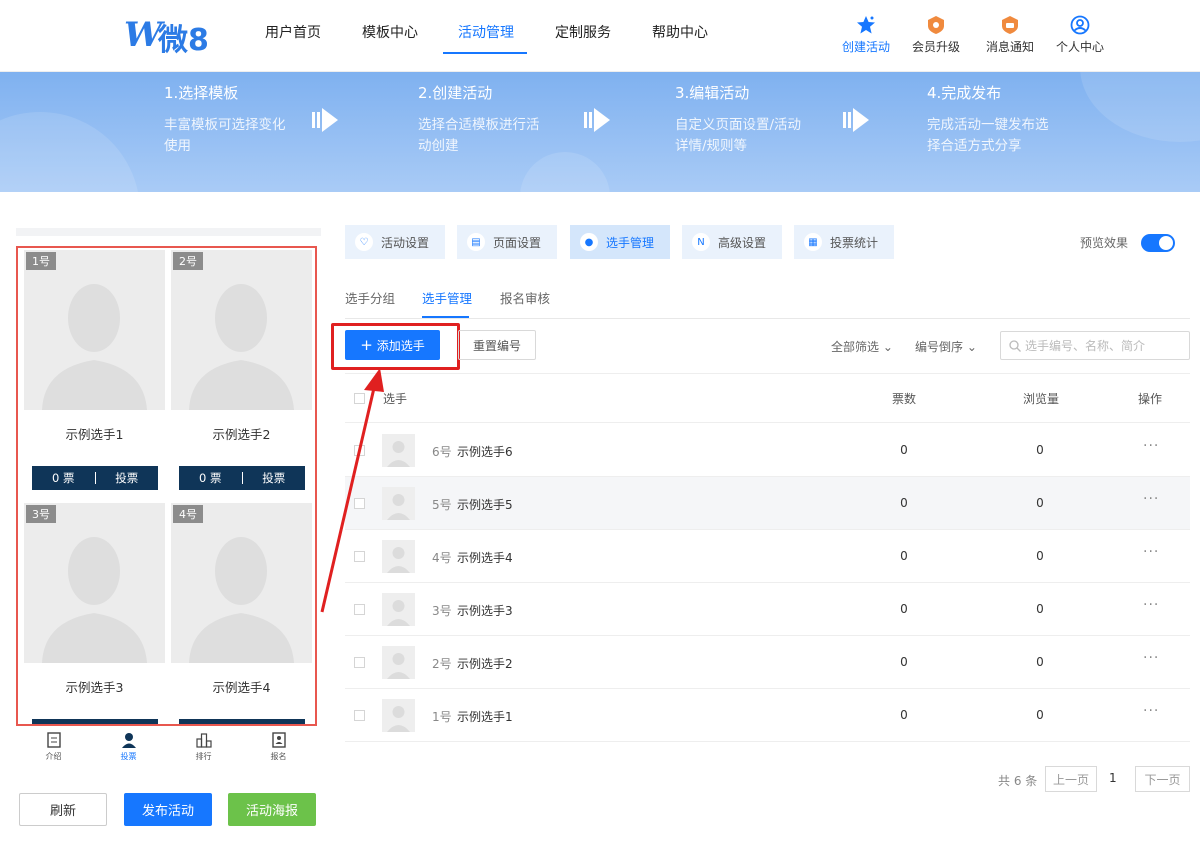  Describe the element at coordinates (680, 32) in the screenshot. I see `nav-help: 帮助中心` at that location.